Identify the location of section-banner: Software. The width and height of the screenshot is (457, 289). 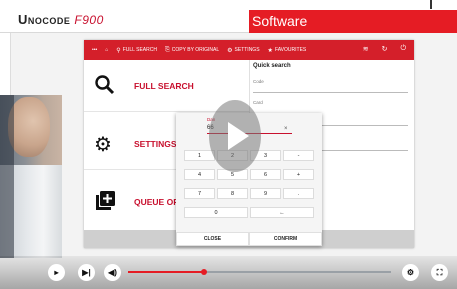
(353, 21).